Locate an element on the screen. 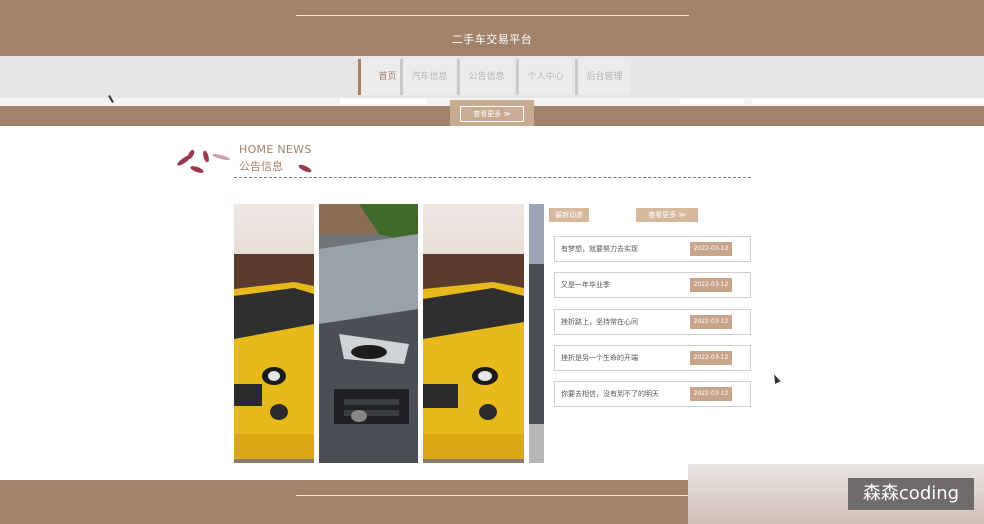 The image size is (984, 524). banner-more-button: 查看更多 ≫ is located at coordinates (492, 114).